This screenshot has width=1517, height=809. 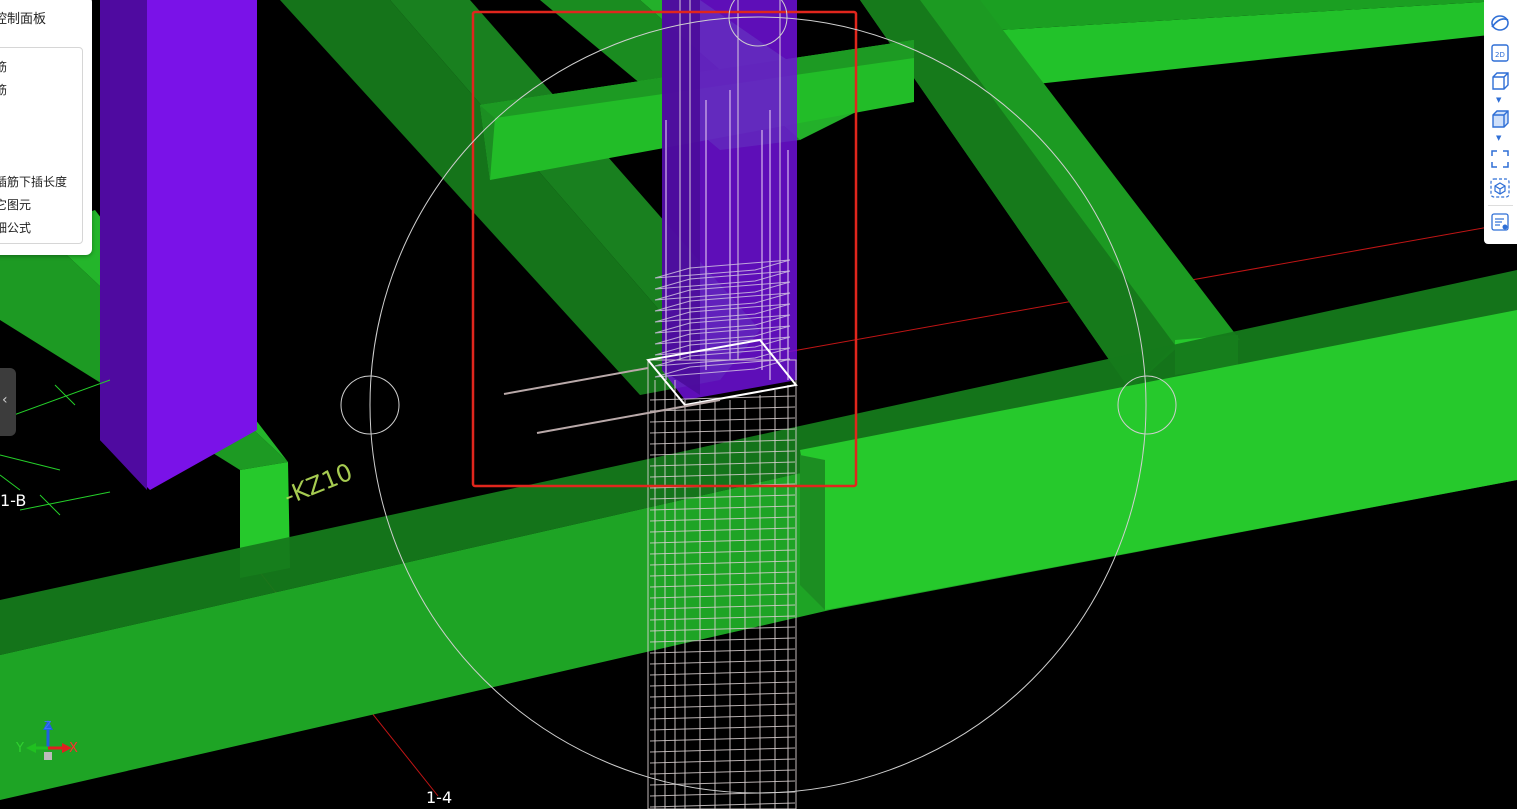 I want to click on orbit-icon, so click(x=1500, y=23).